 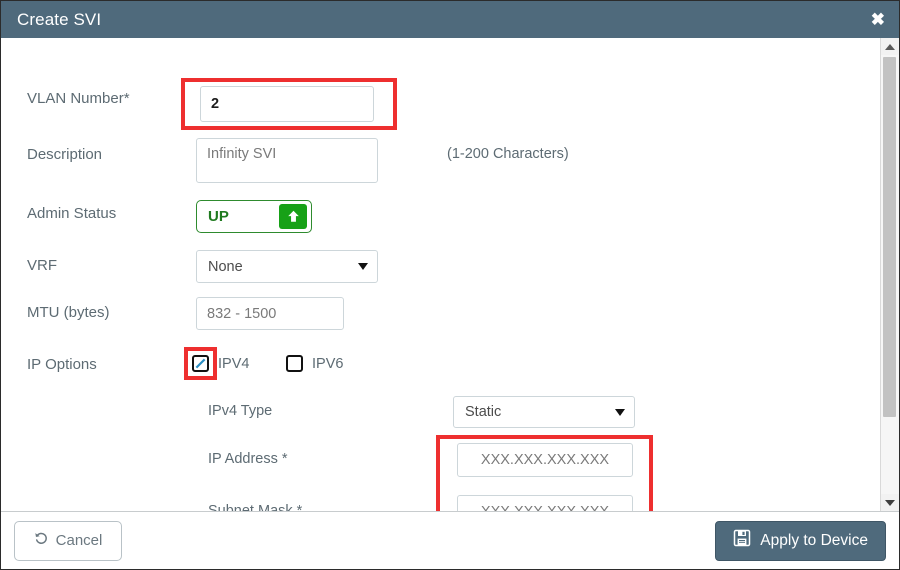 What do you see at coordinates (79, 540) in the screenshot?
I see `cancel-button-label: Cancel` at bounding box center [79, 540].